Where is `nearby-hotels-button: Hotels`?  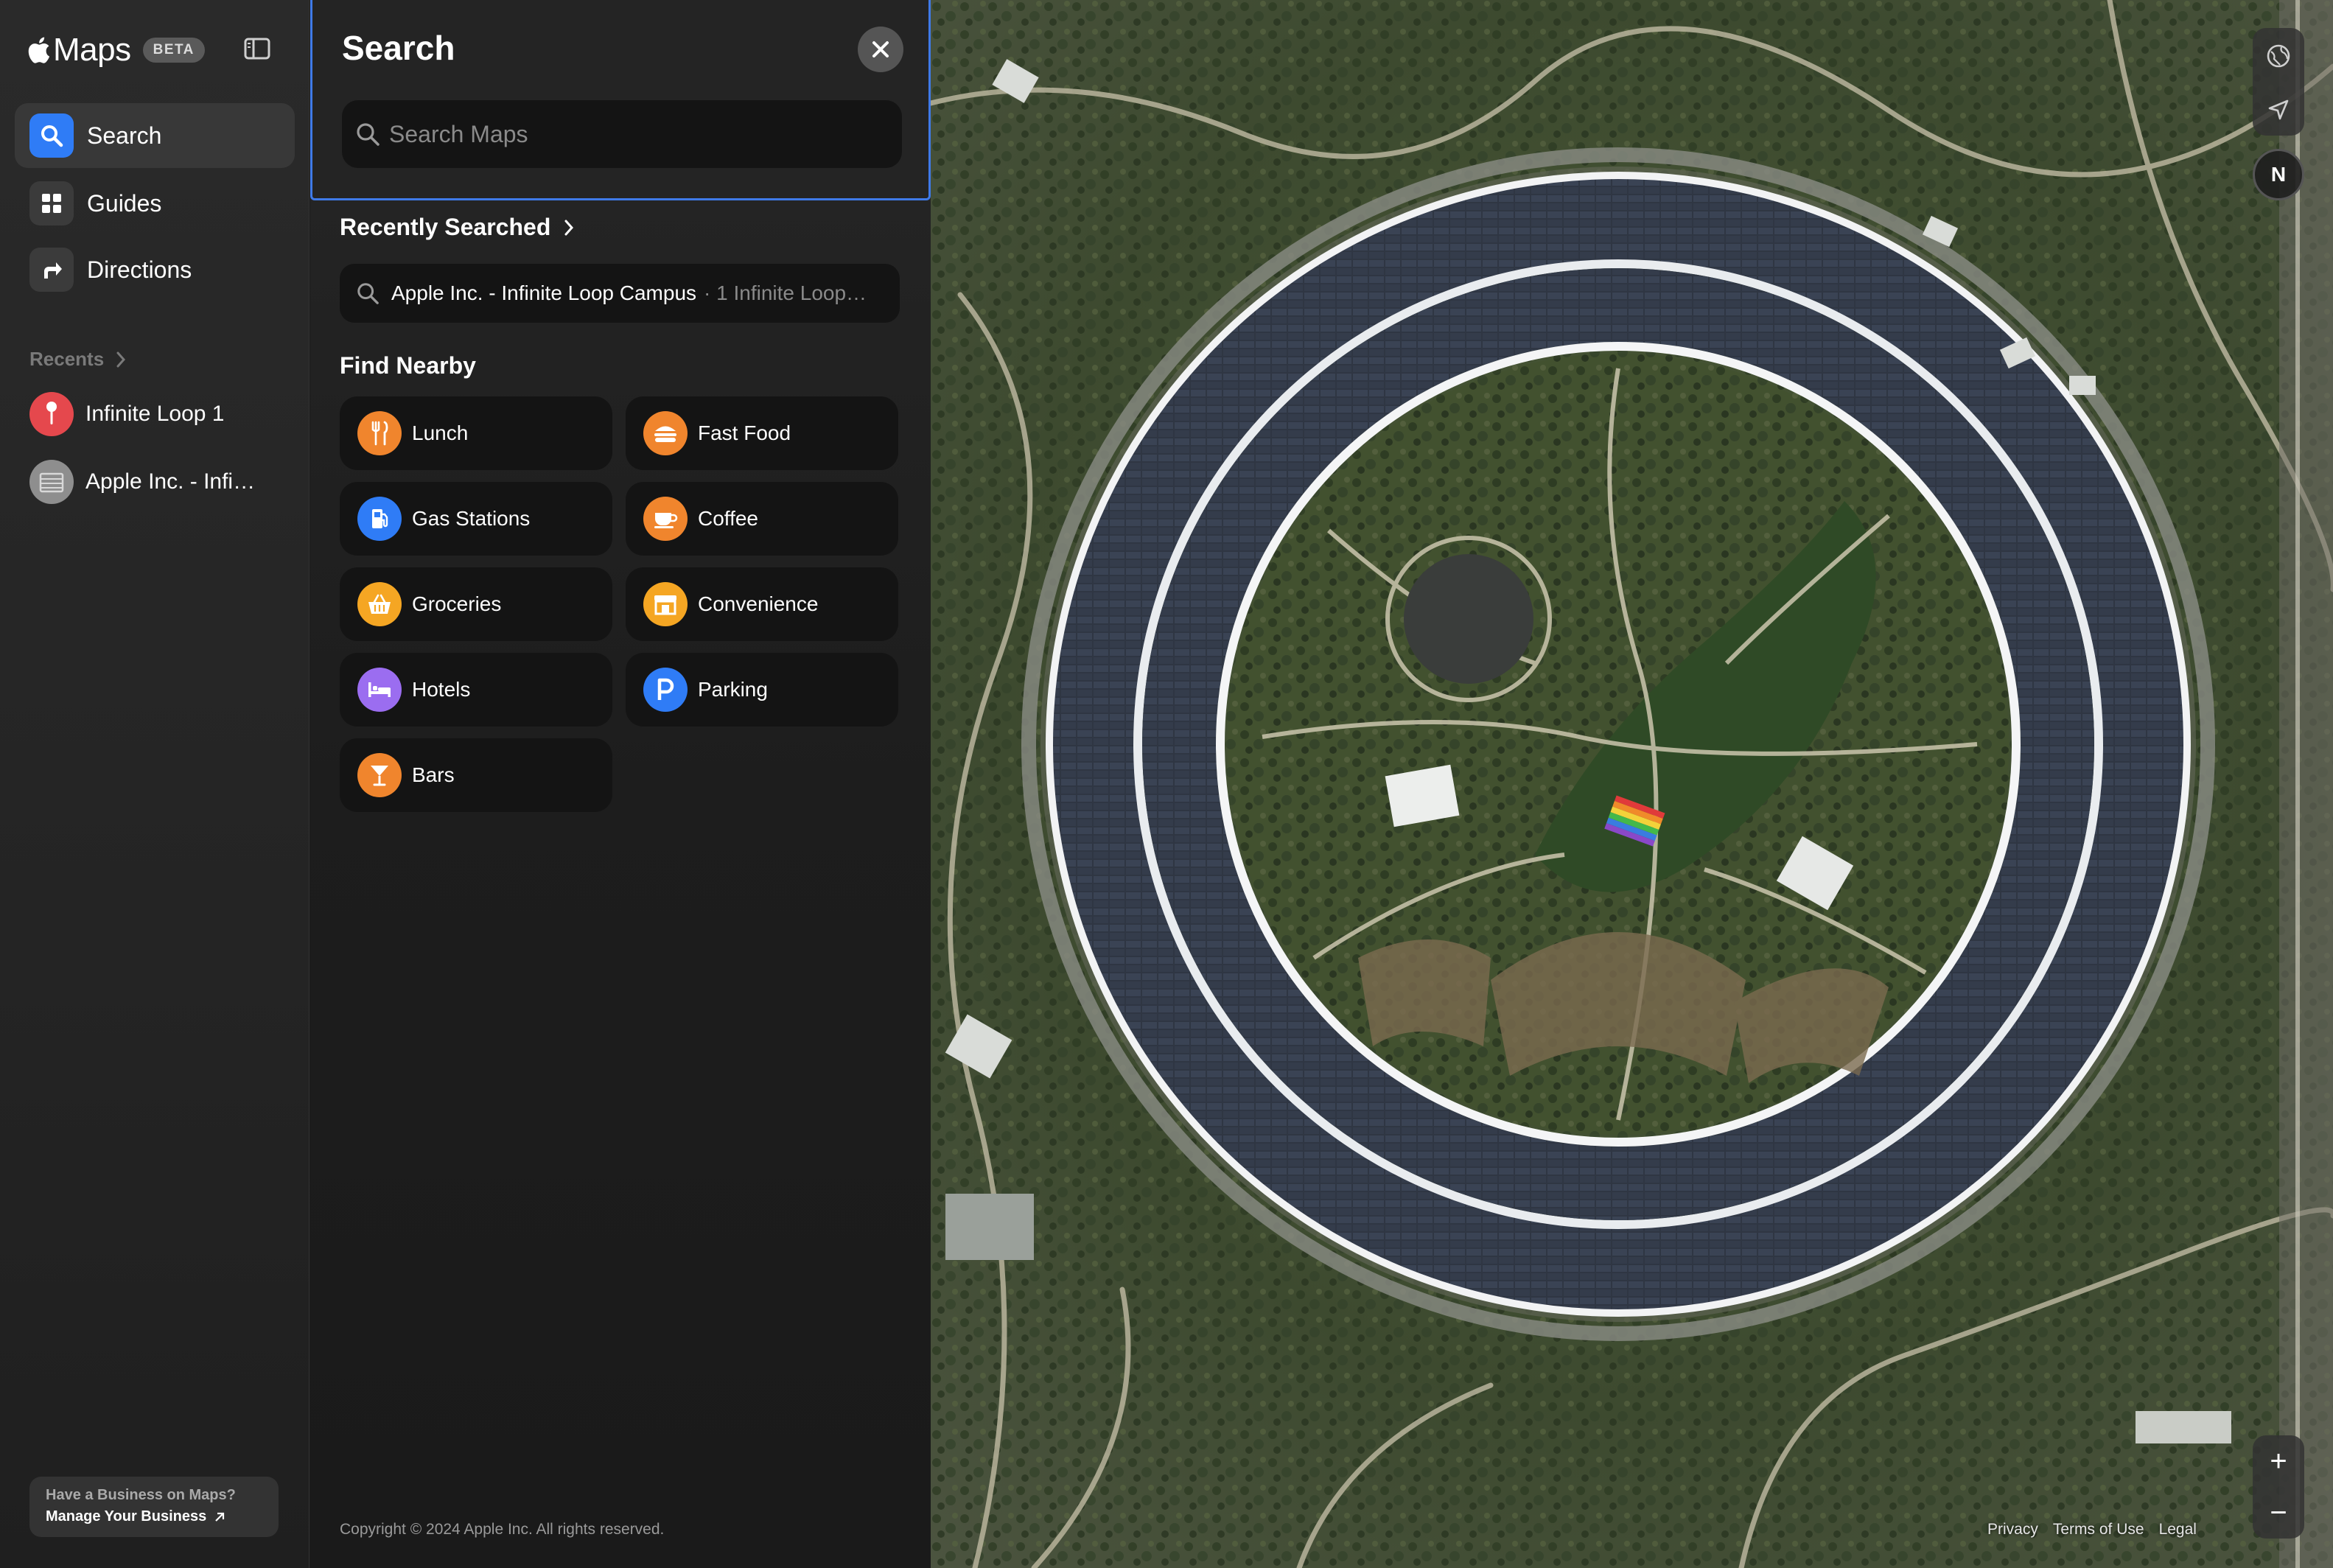 nearby-hotels-button: Hotels is located at coordinates (476, 690).